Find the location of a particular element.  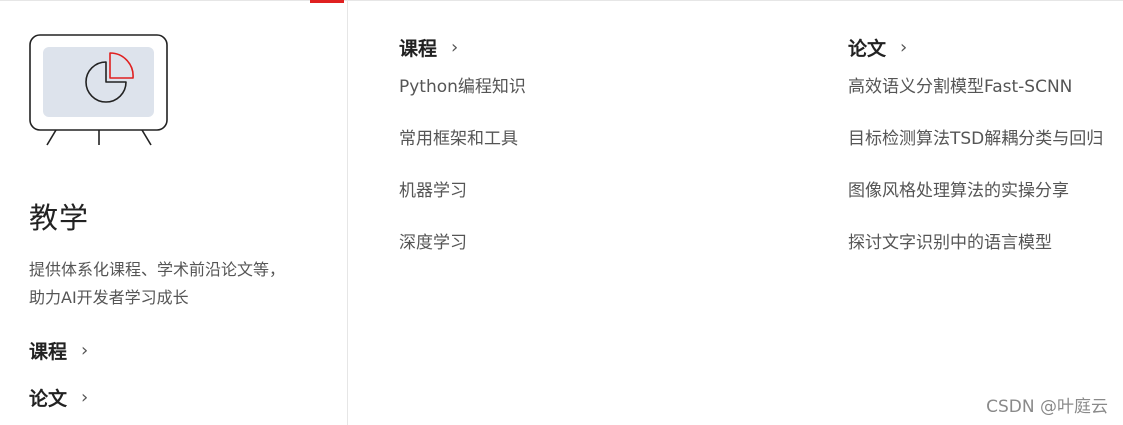

section-description: 提供体系化课程、学术前沿论文等，助力AI开发者学习成长 is located at coordinates (157, 283).